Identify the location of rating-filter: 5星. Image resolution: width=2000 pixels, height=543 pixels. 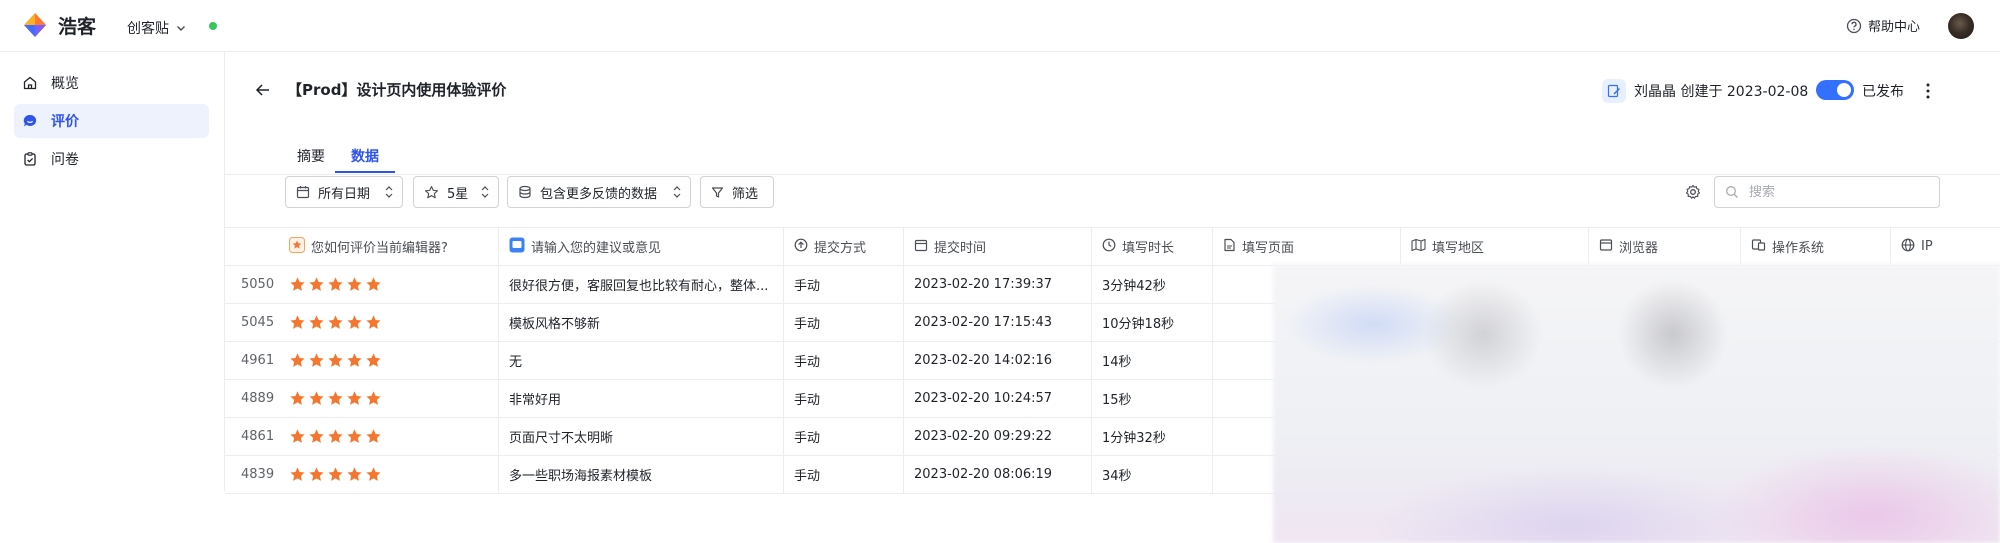
(456, 192).